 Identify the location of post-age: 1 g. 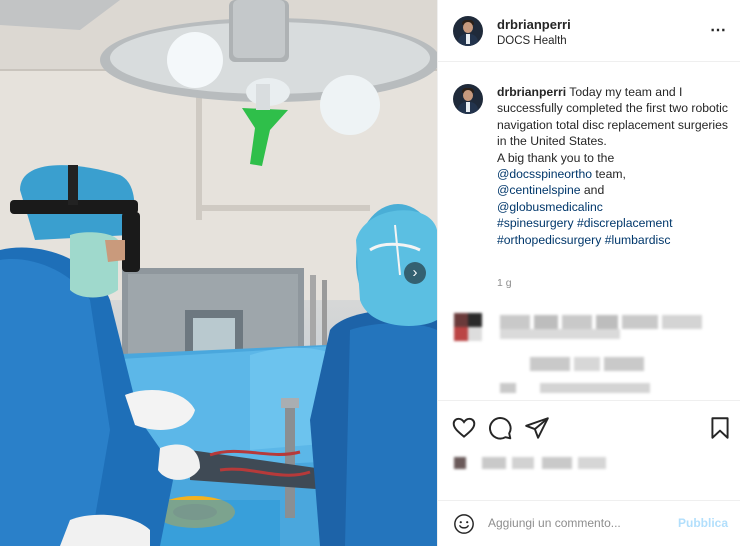
(504, 283).